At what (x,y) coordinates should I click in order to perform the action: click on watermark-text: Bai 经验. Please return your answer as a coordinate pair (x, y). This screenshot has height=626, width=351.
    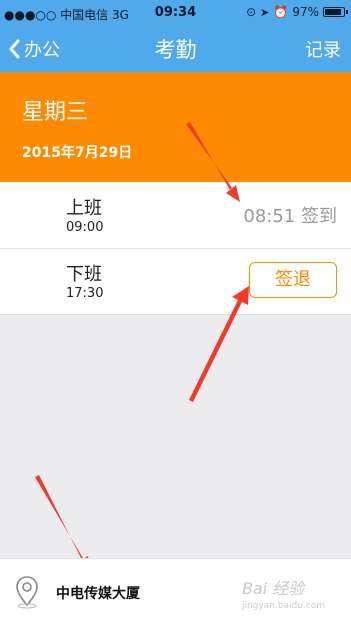
    Looking at the image, I should click on (273, 588).